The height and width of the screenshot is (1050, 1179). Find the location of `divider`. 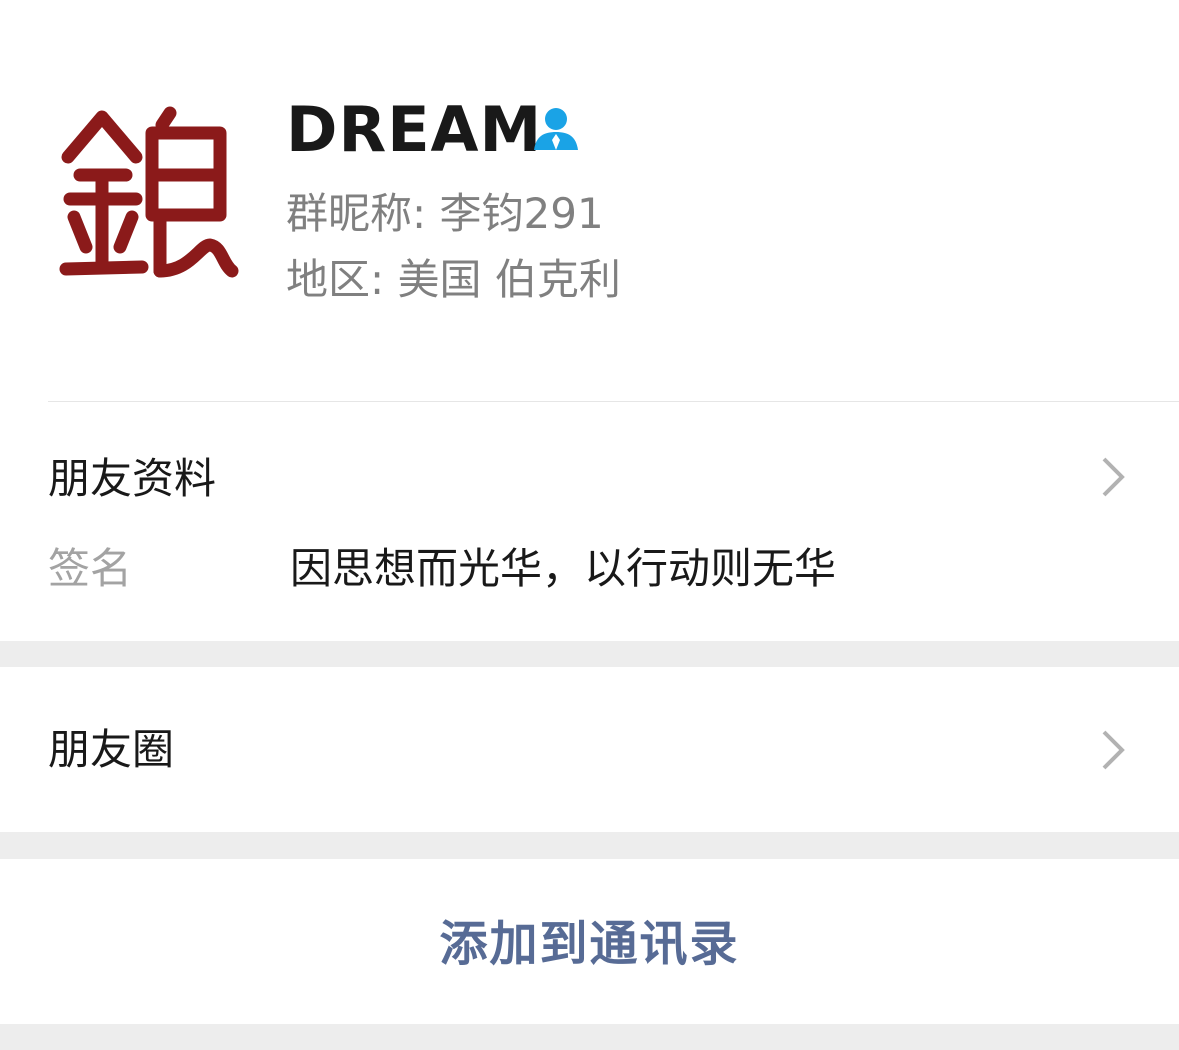

divider is located at coordinates (613, 401).